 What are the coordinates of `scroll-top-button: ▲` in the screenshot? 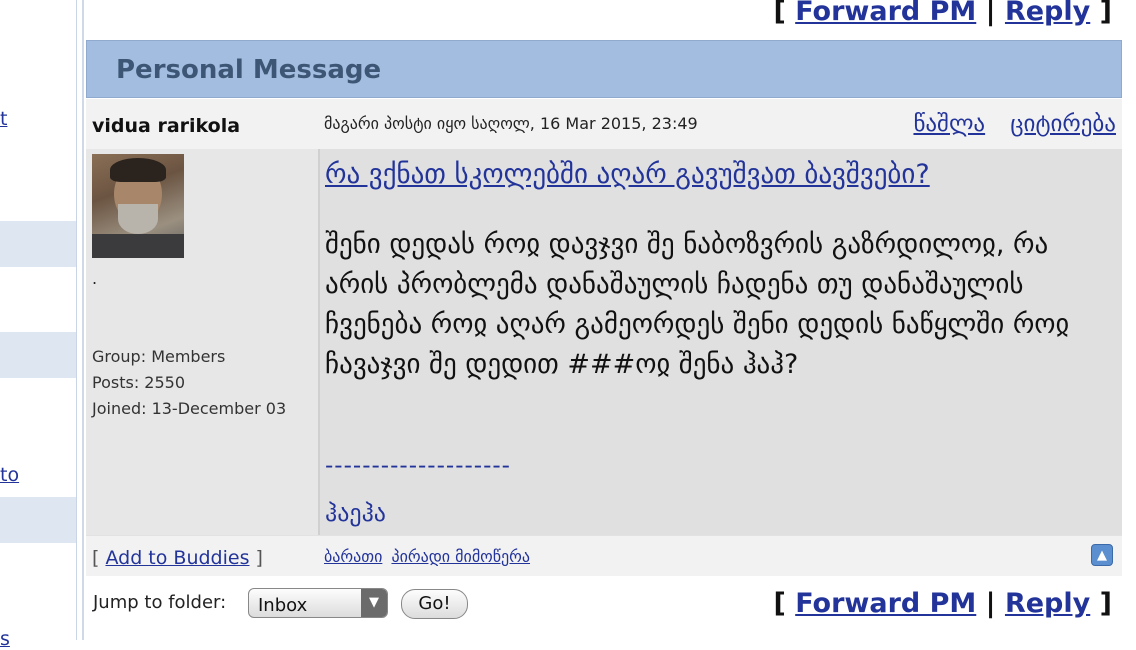 It's located at (1102, 555).